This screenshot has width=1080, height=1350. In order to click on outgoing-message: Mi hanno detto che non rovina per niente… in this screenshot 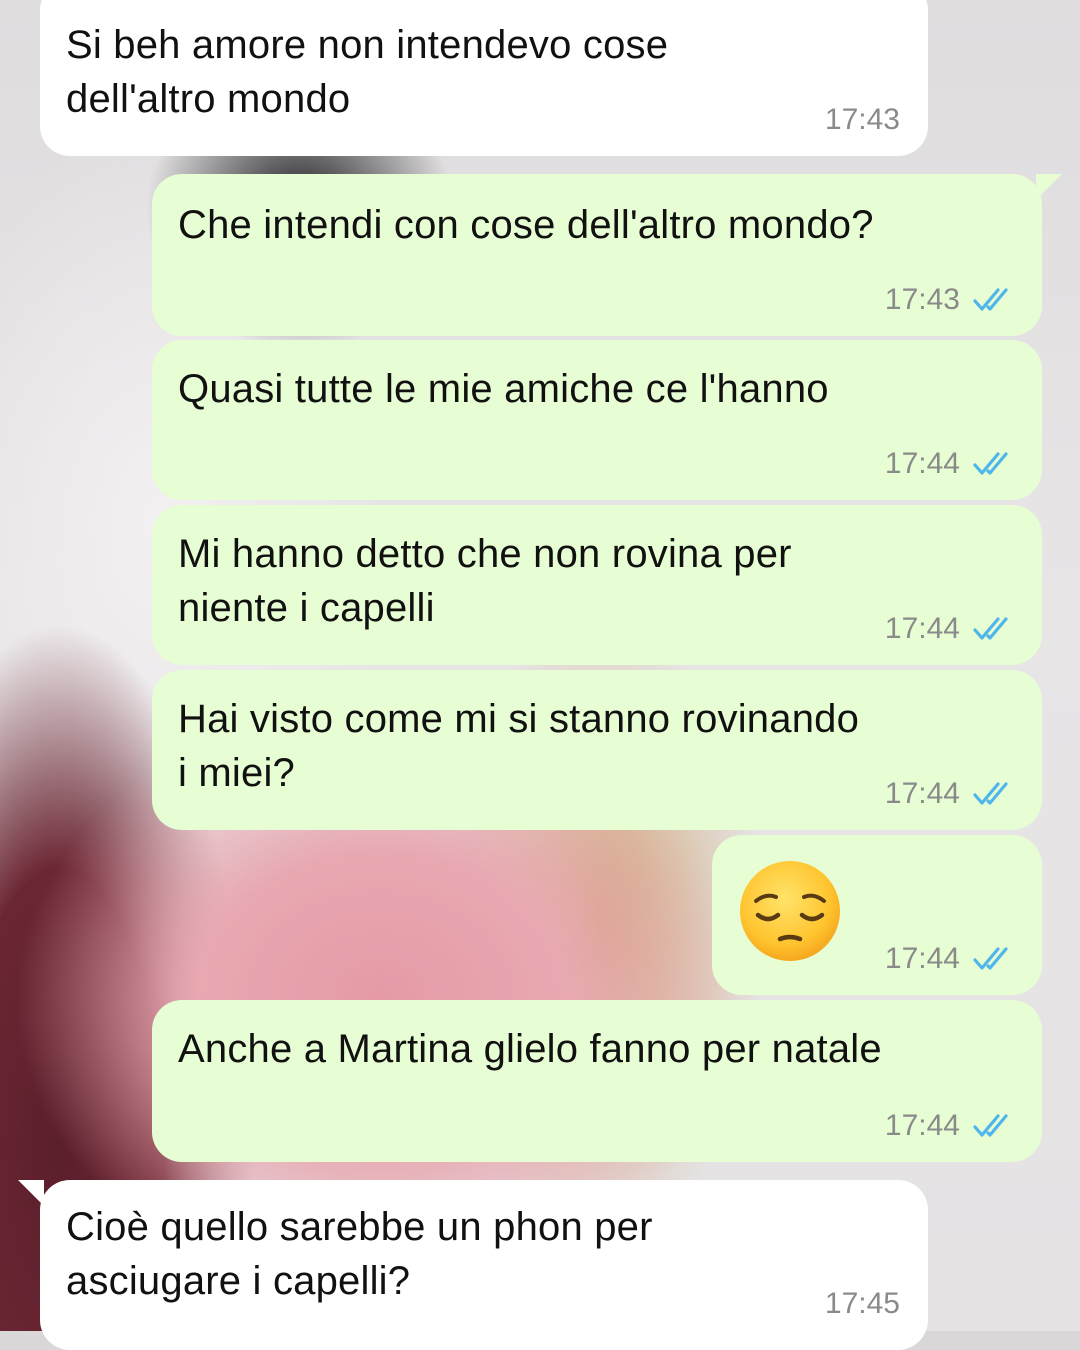, I will do `click(597, 585)`.